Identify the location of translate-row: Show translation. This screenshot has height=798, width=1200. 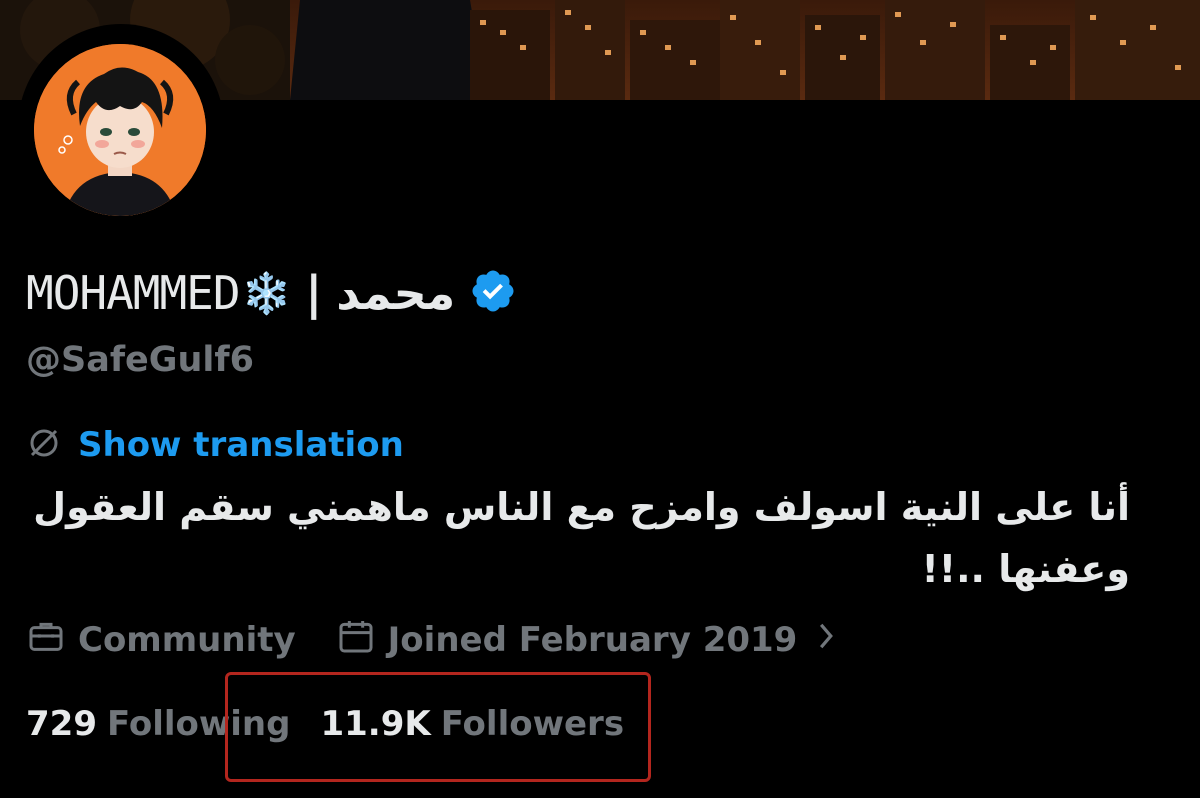
(215, 445).